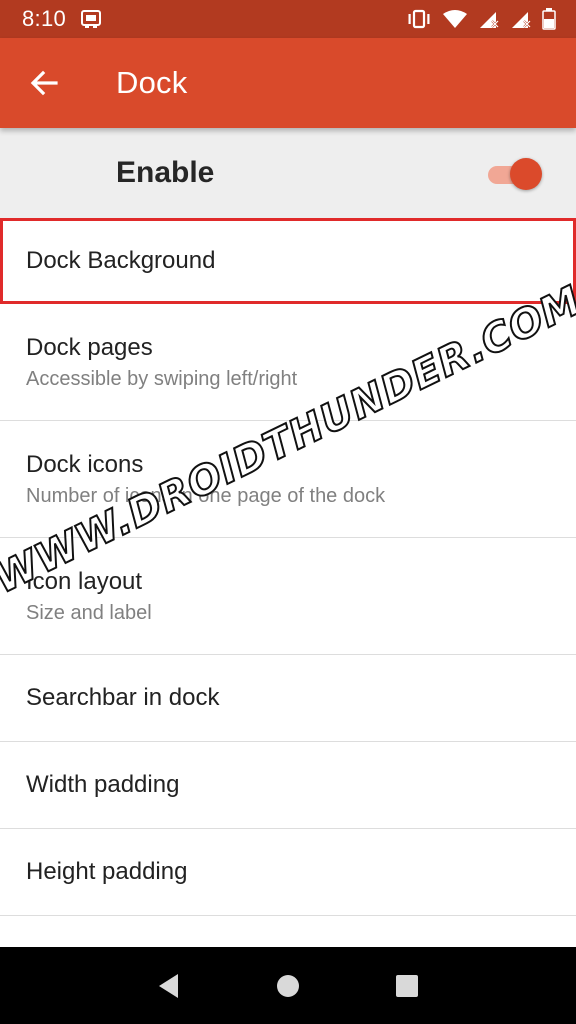  Describe the element at coordinates (121, 260) in the screenshot. I see `item-title: Dock Background` at that location.